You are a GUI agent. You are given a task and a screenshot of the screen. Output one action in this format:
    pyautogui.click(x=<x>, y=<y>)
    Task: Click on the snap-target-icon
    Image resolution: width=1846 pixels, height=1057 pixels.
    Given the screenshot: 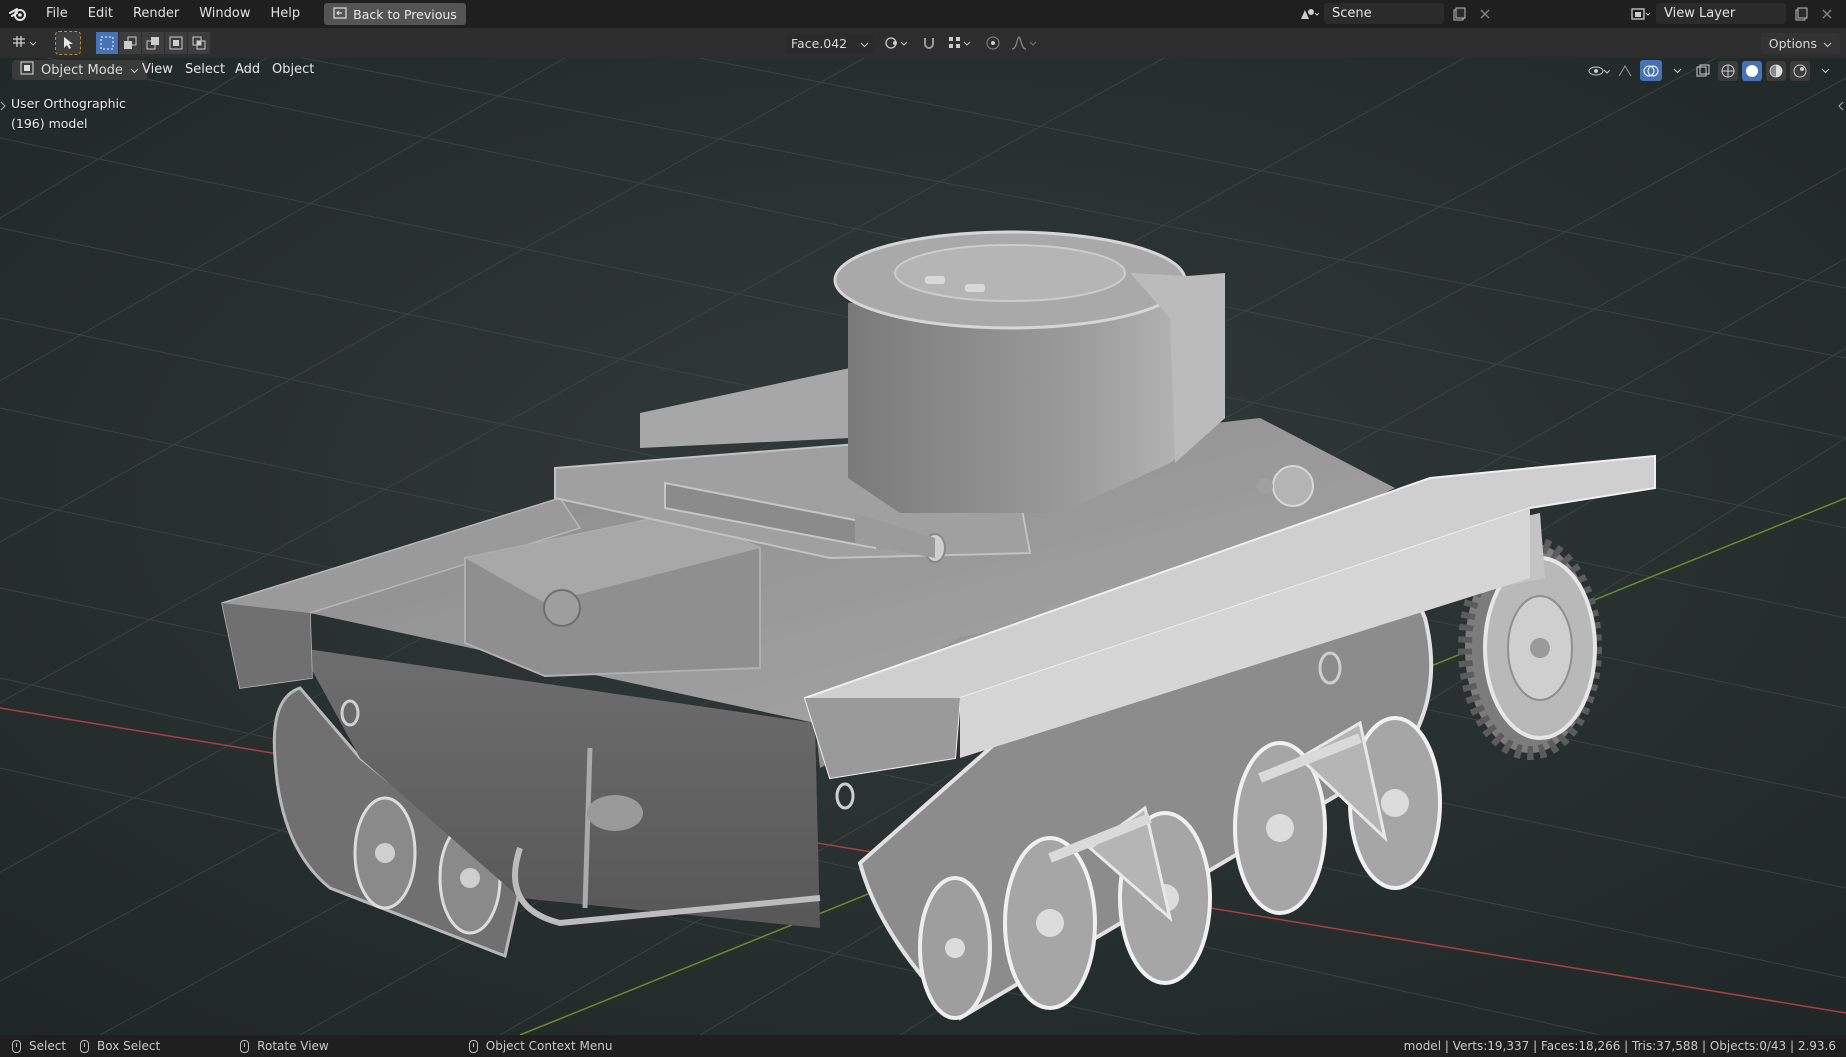 What is the action you would take?
    pyautogui.click(x=961, y=43)
    